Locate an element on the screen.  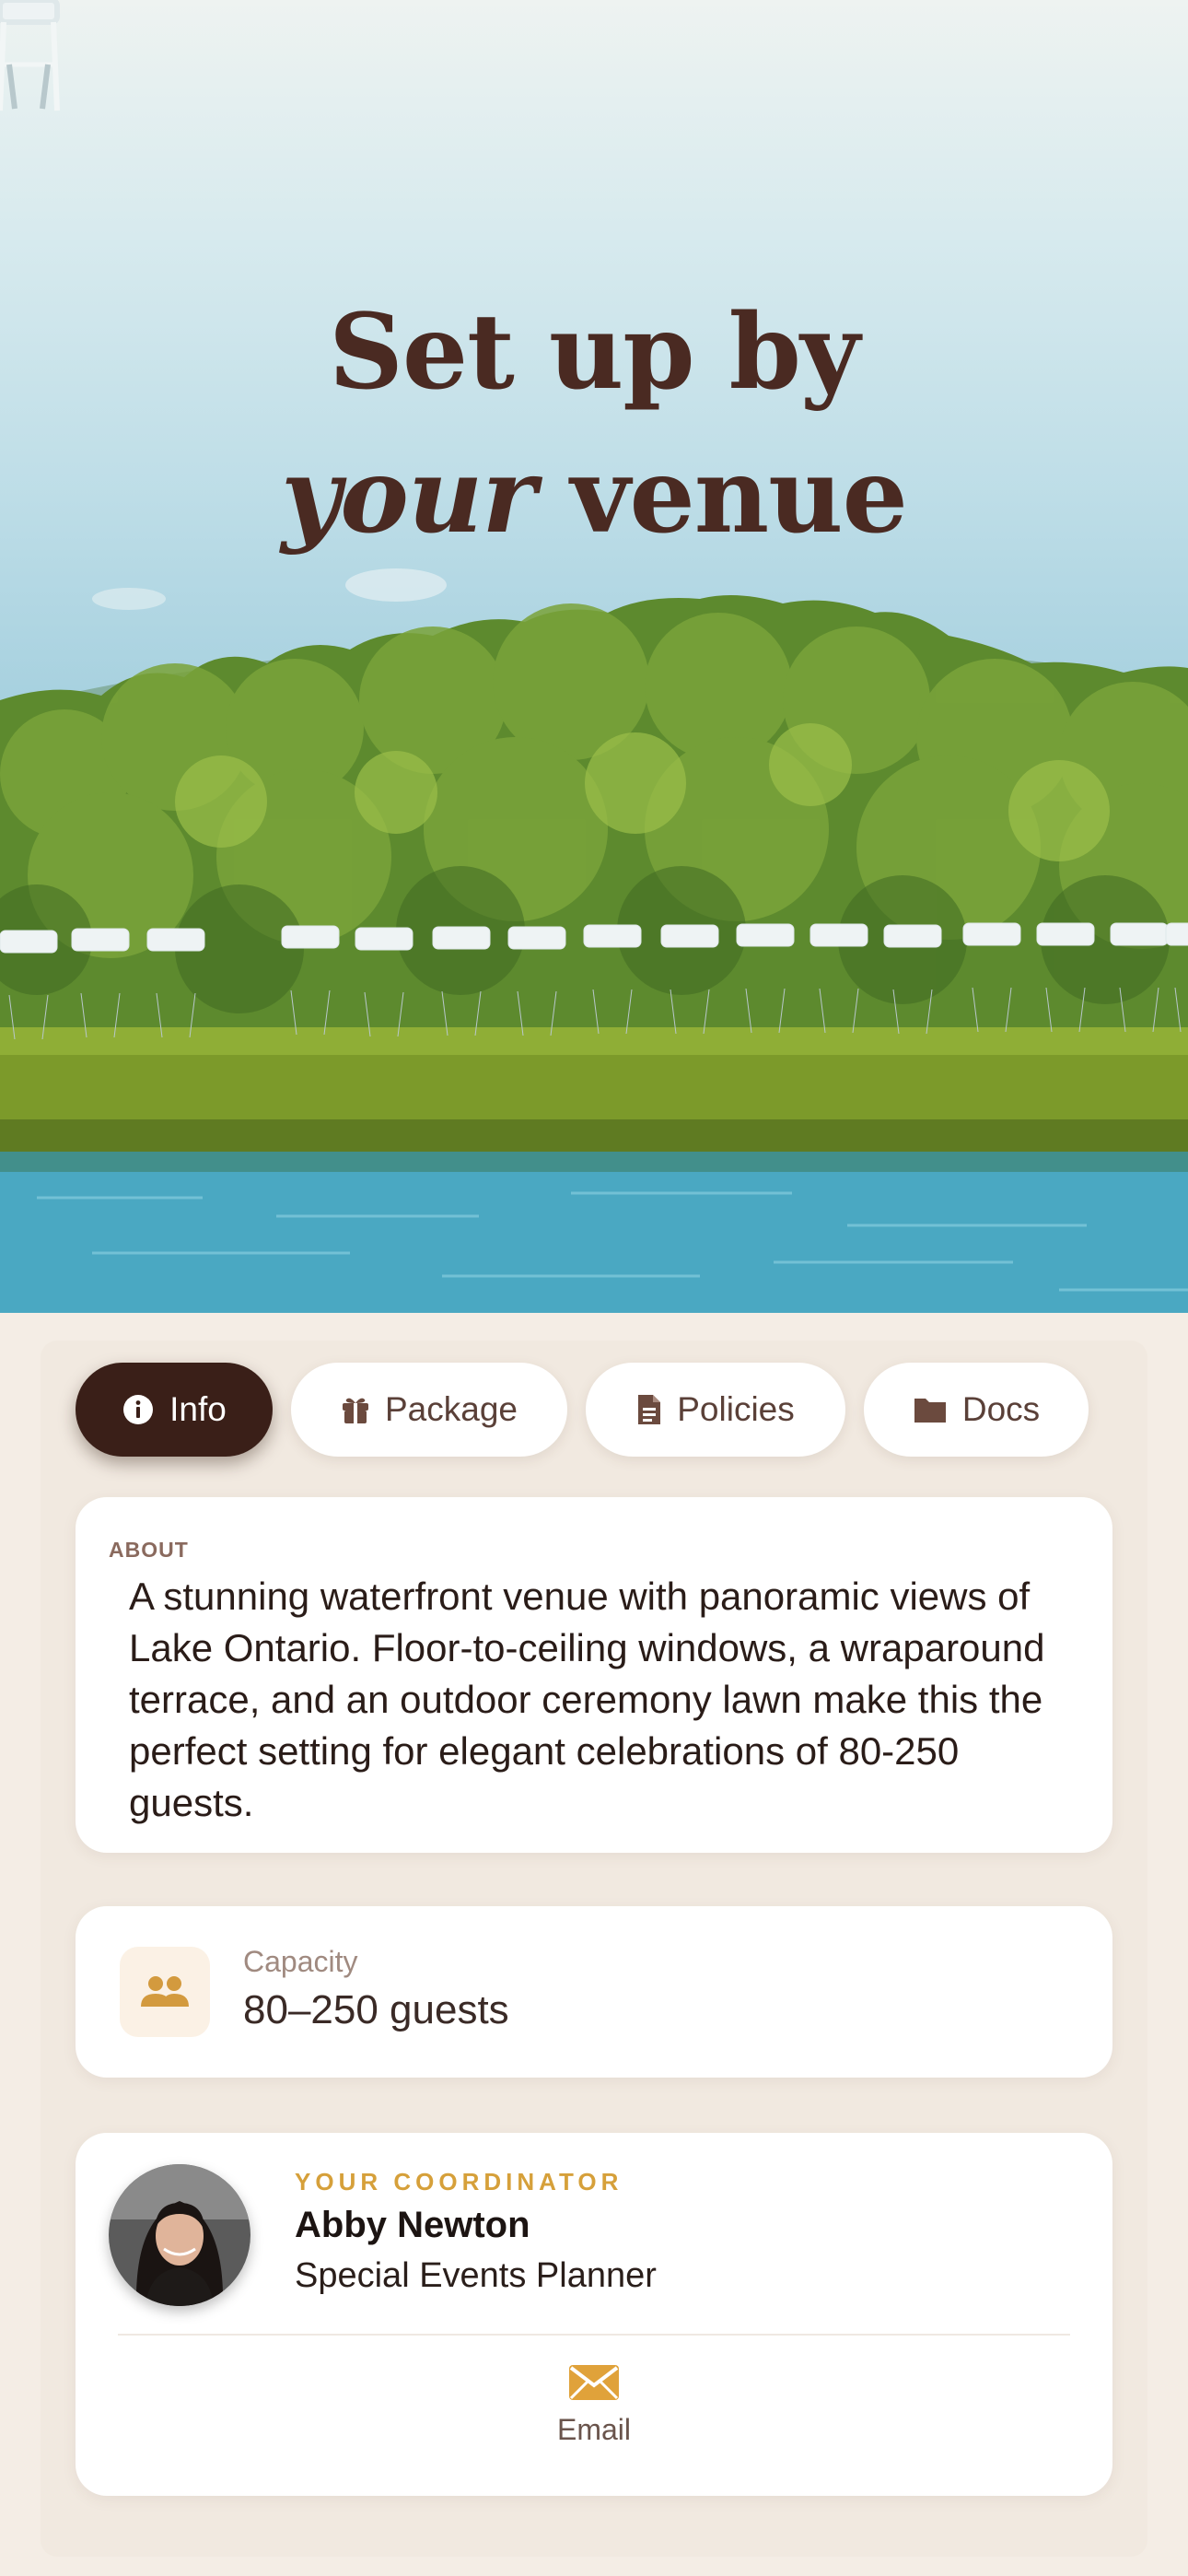
hero-title: Set up by your venue is located at coordinates (594, 424).